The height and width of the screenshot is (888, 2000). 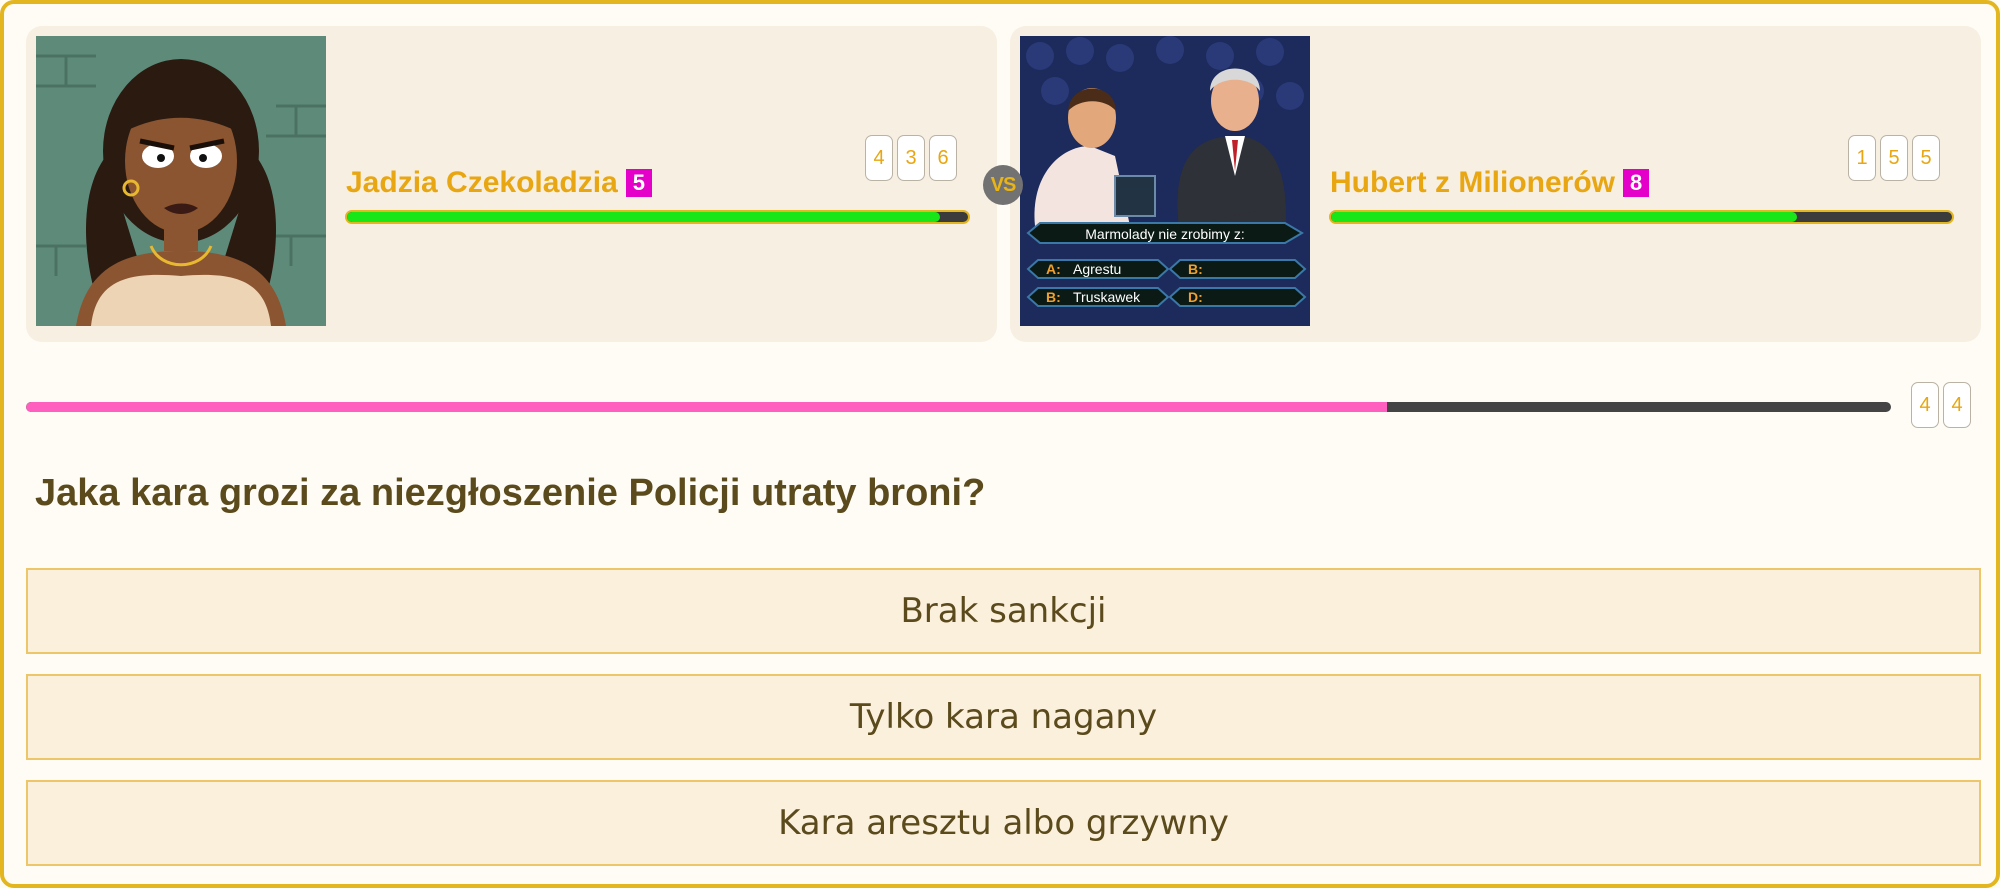 What do you see at coordinates (639, 183) in the screenshot?
I see `player-level-badge: 5` at bounding box center [639, 183].